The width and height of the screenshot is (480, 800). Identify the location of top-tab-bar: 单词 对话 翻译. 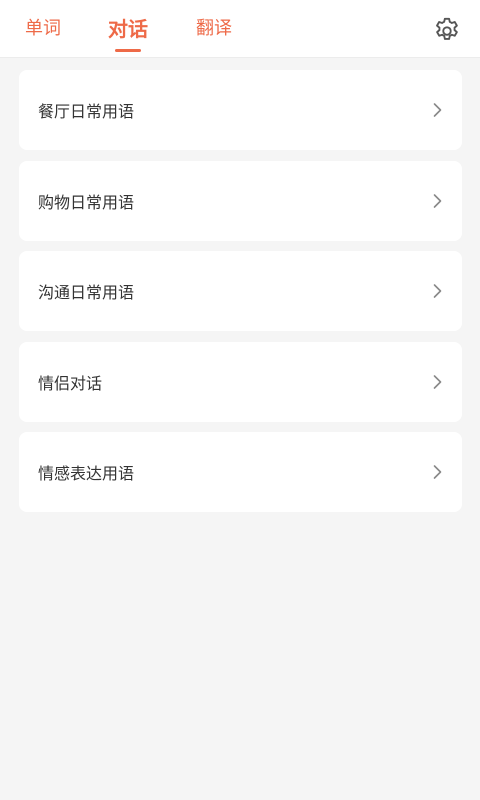
(240, 29).